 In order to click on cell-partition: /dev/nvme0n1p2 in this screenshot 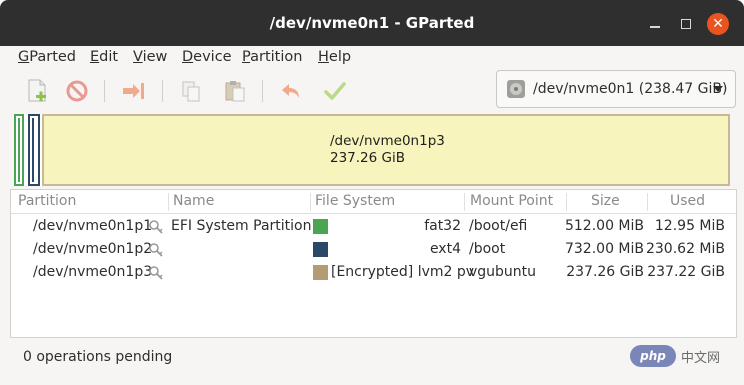, I will do `click(93, 249)`.